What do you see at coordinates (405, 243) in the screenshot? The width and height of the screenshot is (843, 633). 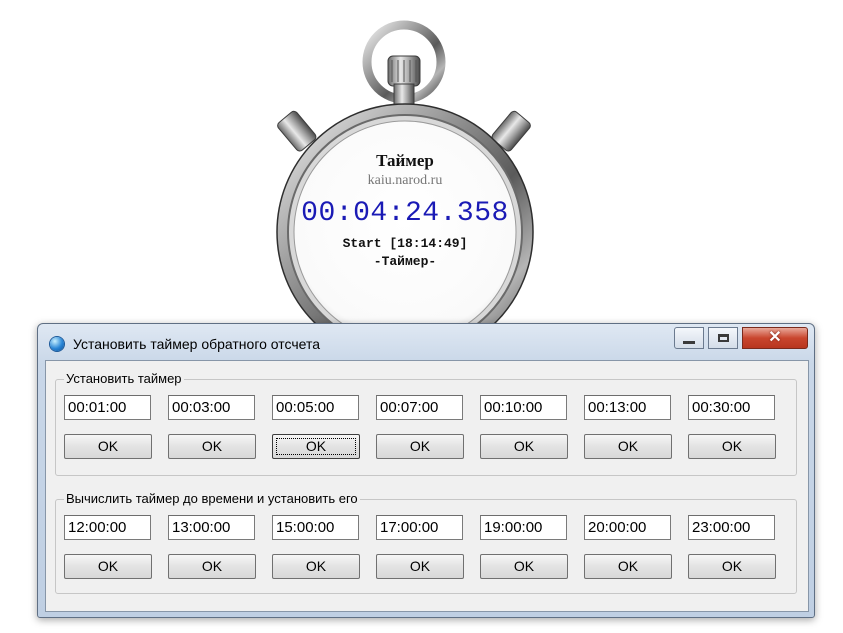 I see `stopwatch-start: Start [18:14:49]` at bounding box center [405, 243].